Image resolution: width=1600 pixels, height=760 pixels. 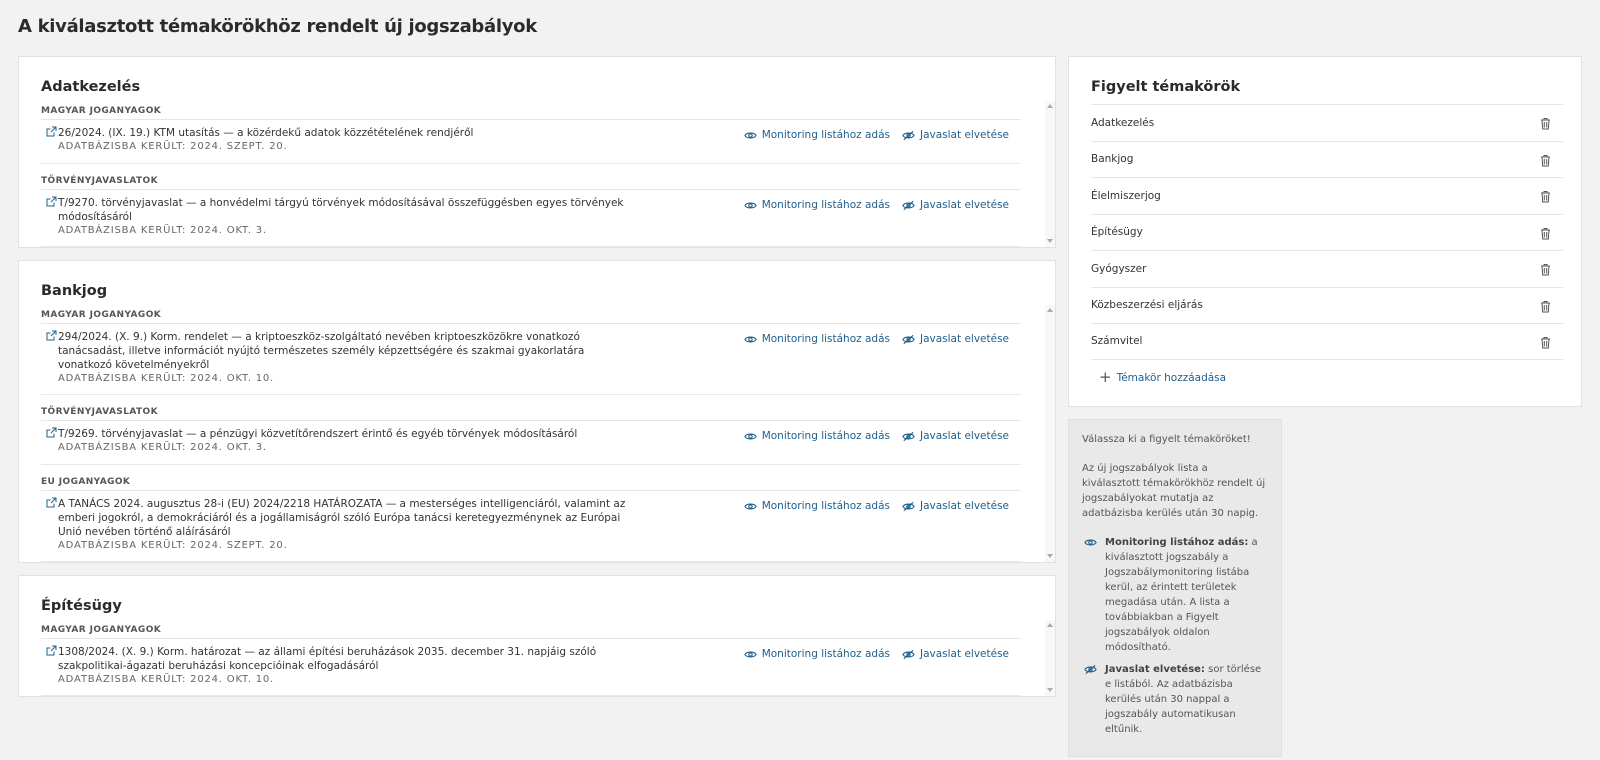 I want to click on watched-topic-label: Élelmiszerjog, so click(x=1126, y=195).